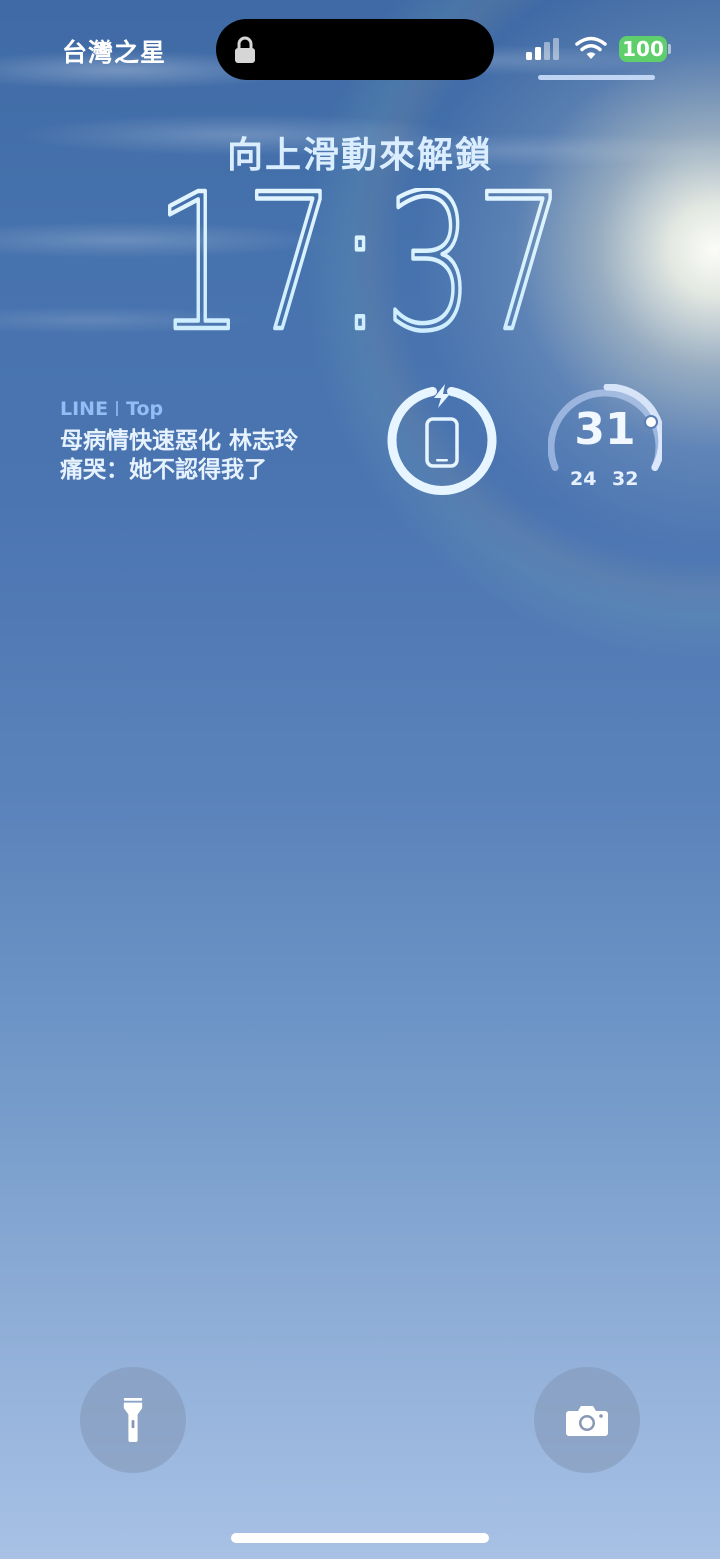 The height and width of the screenshot is (1559, 720). What do you see at coordinates (591, 47) in the screenshot?
I see `wifi-icon` at bounding box center [591, 47].